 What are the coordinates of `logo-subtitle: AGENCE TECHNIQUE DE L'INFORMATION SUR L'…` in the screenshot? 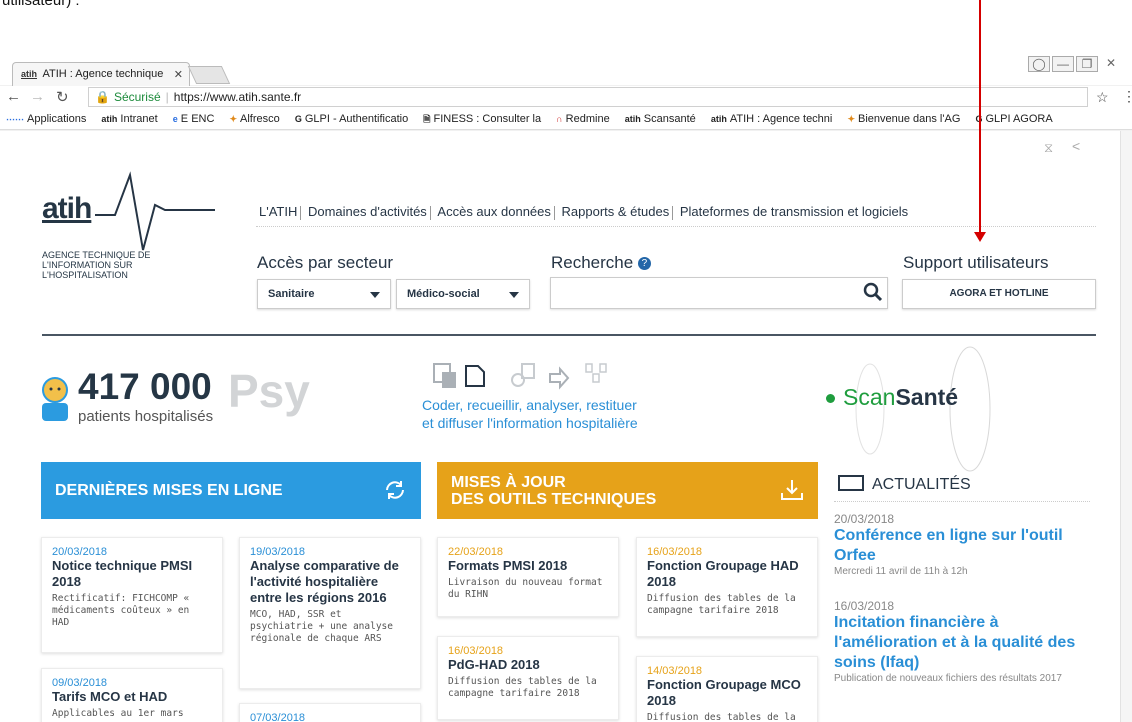 It's located at (96, 265).